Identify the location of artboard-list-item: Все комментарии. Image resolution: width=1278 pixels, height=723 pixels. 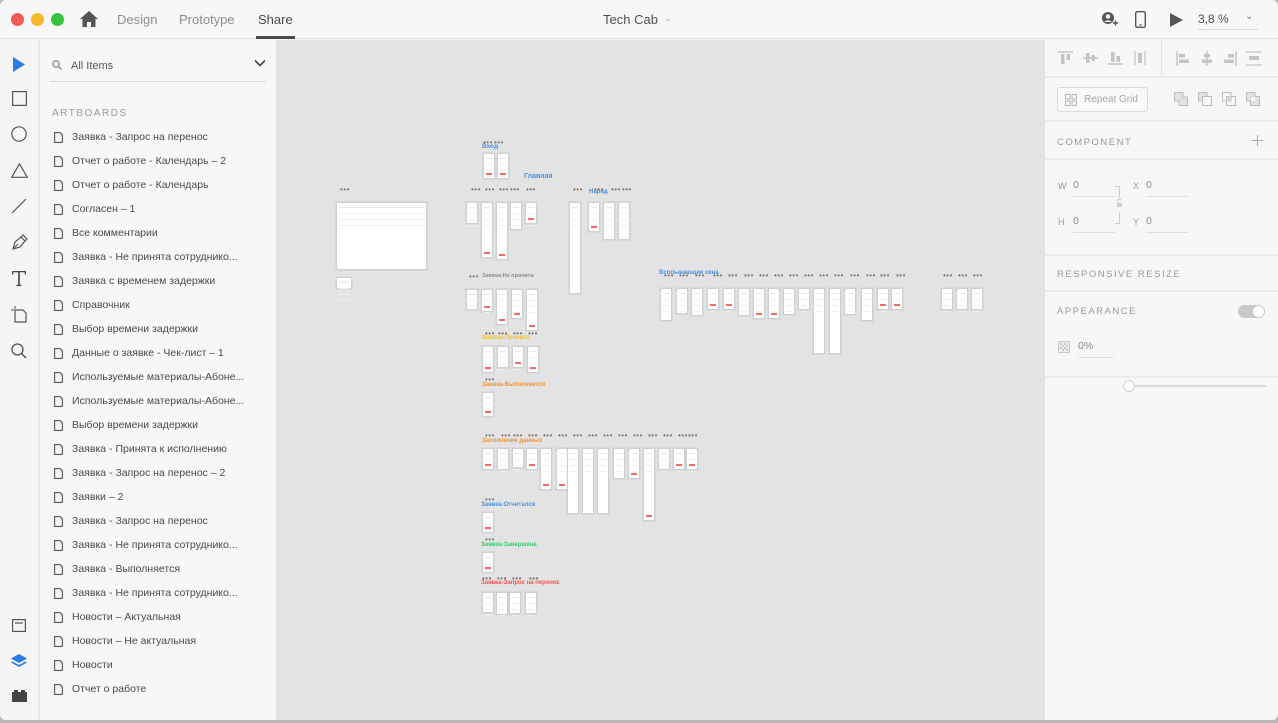
(158, 233).